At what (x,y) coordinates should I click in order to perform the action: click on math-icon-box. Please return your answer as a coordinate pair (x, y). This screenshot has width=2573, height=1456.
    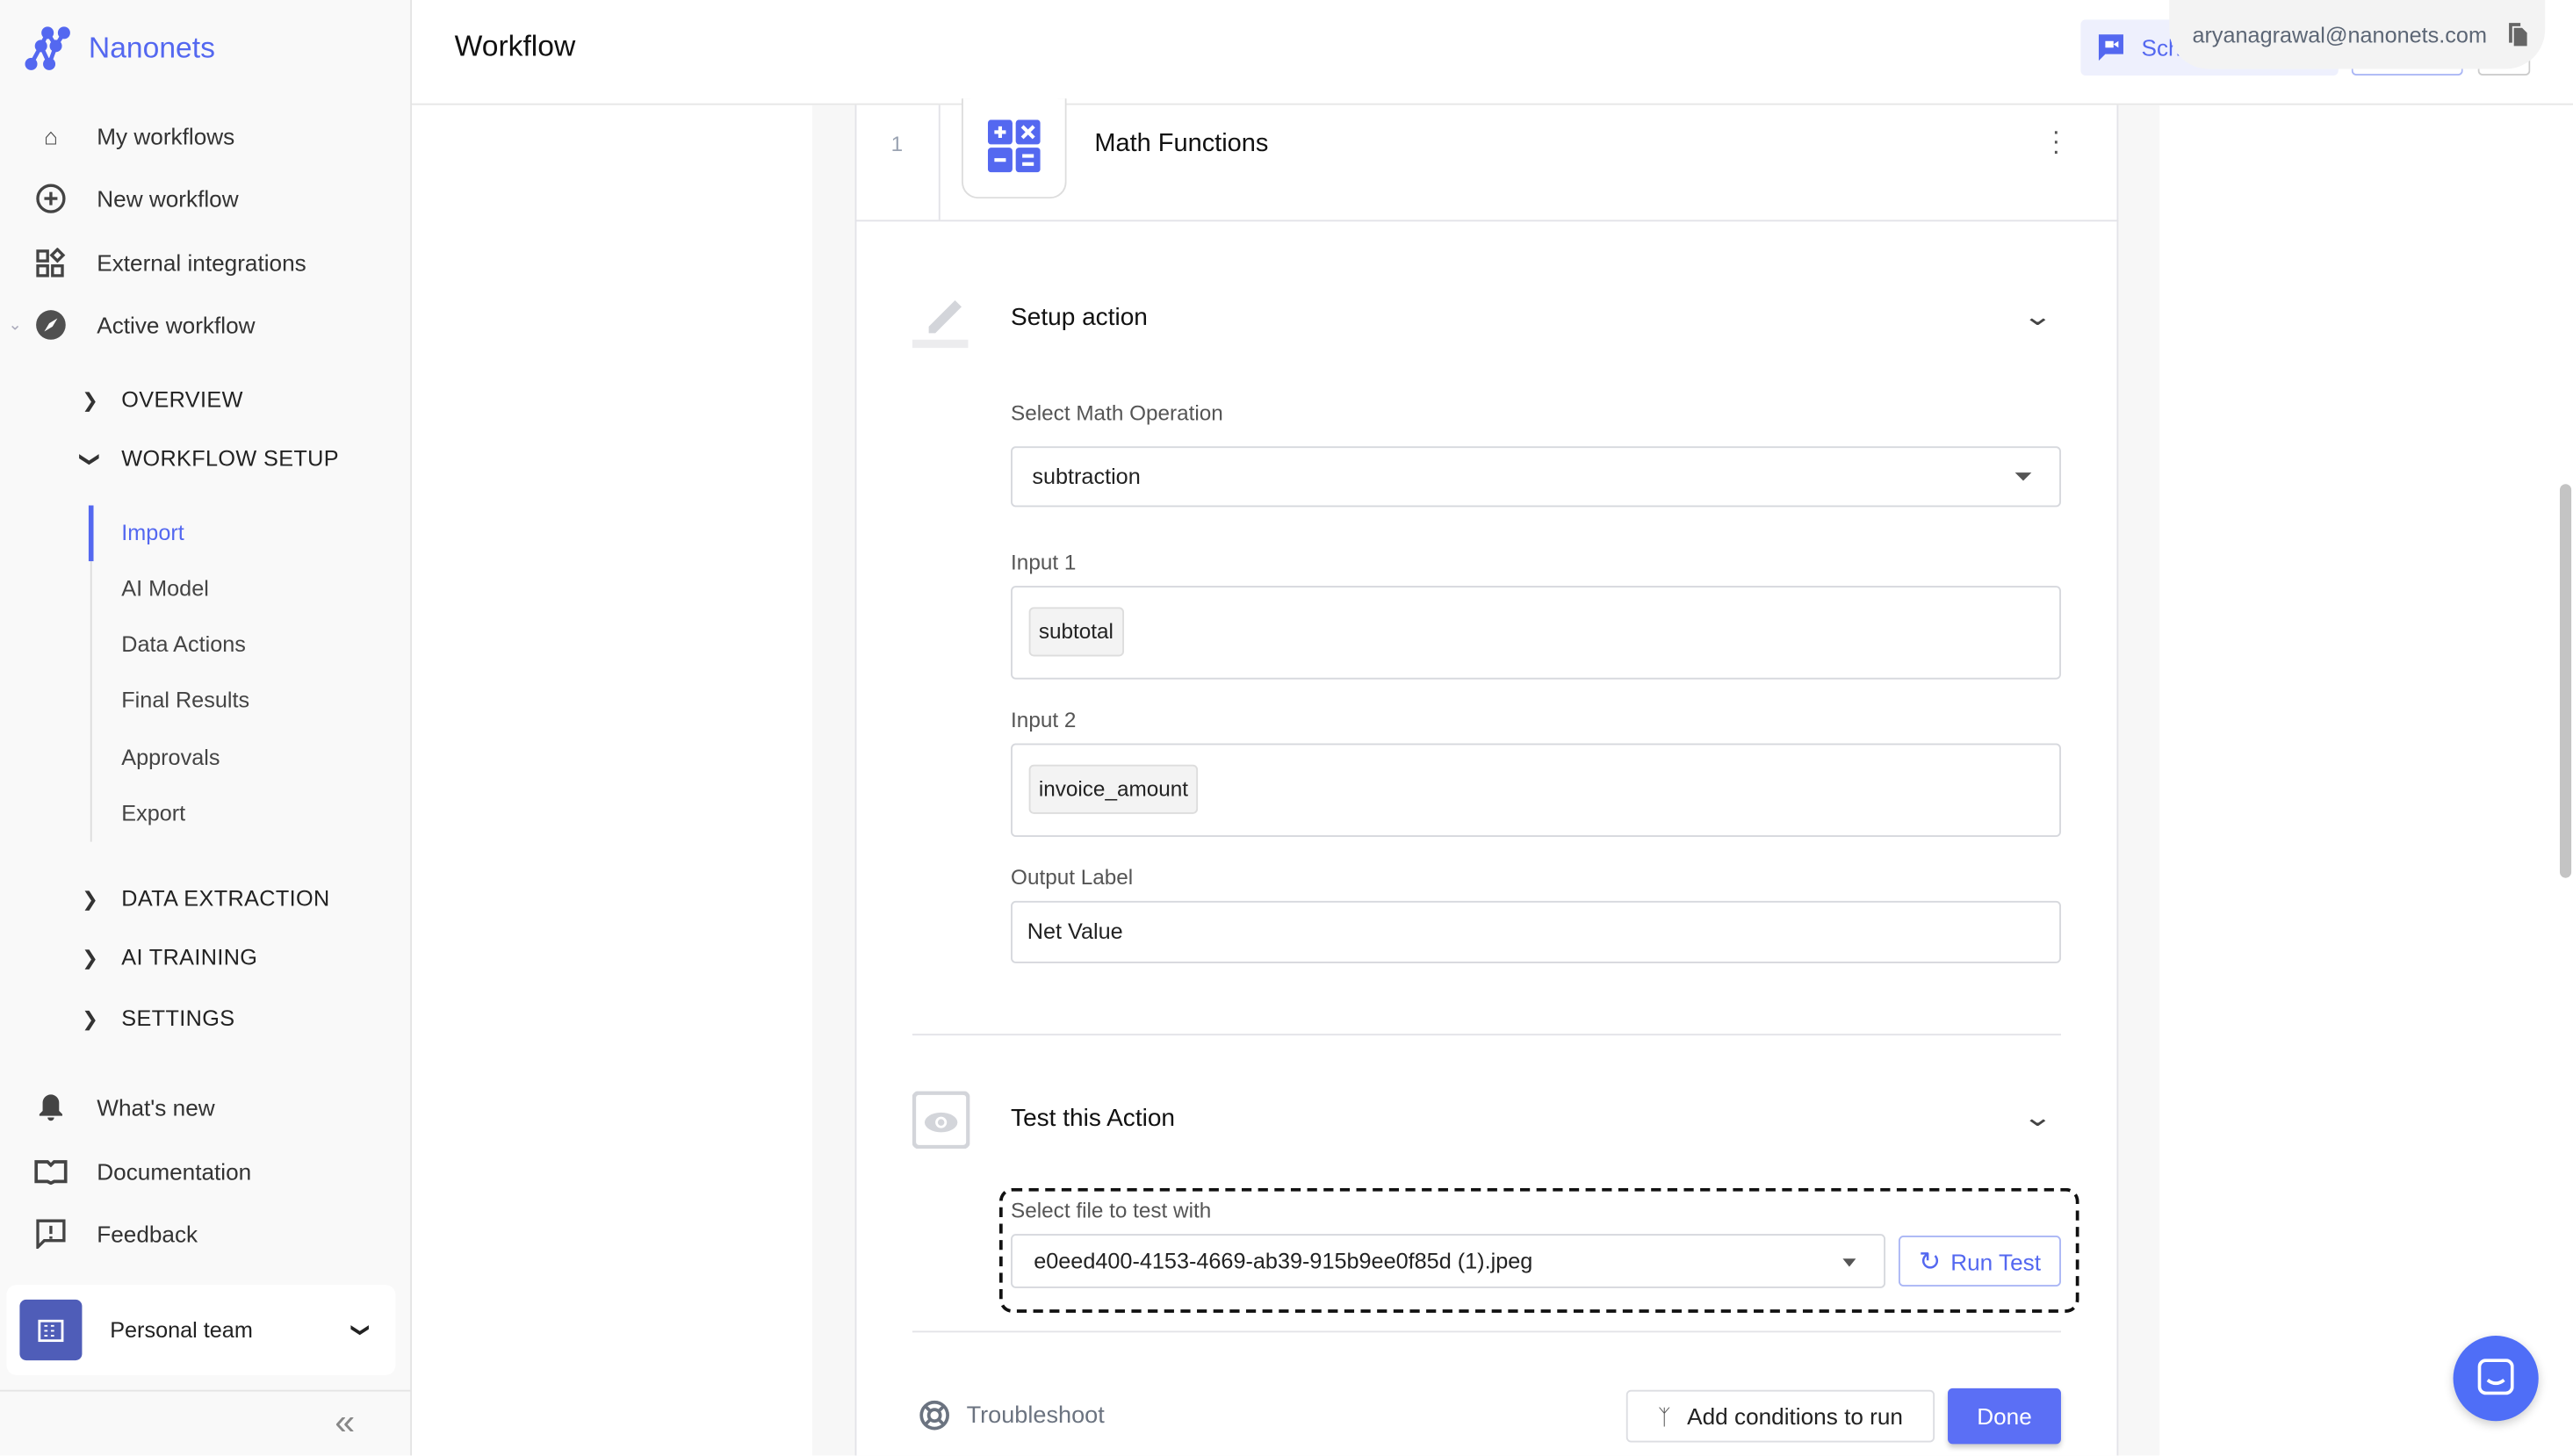
    Looking at the image, I should click on (1014, 148).